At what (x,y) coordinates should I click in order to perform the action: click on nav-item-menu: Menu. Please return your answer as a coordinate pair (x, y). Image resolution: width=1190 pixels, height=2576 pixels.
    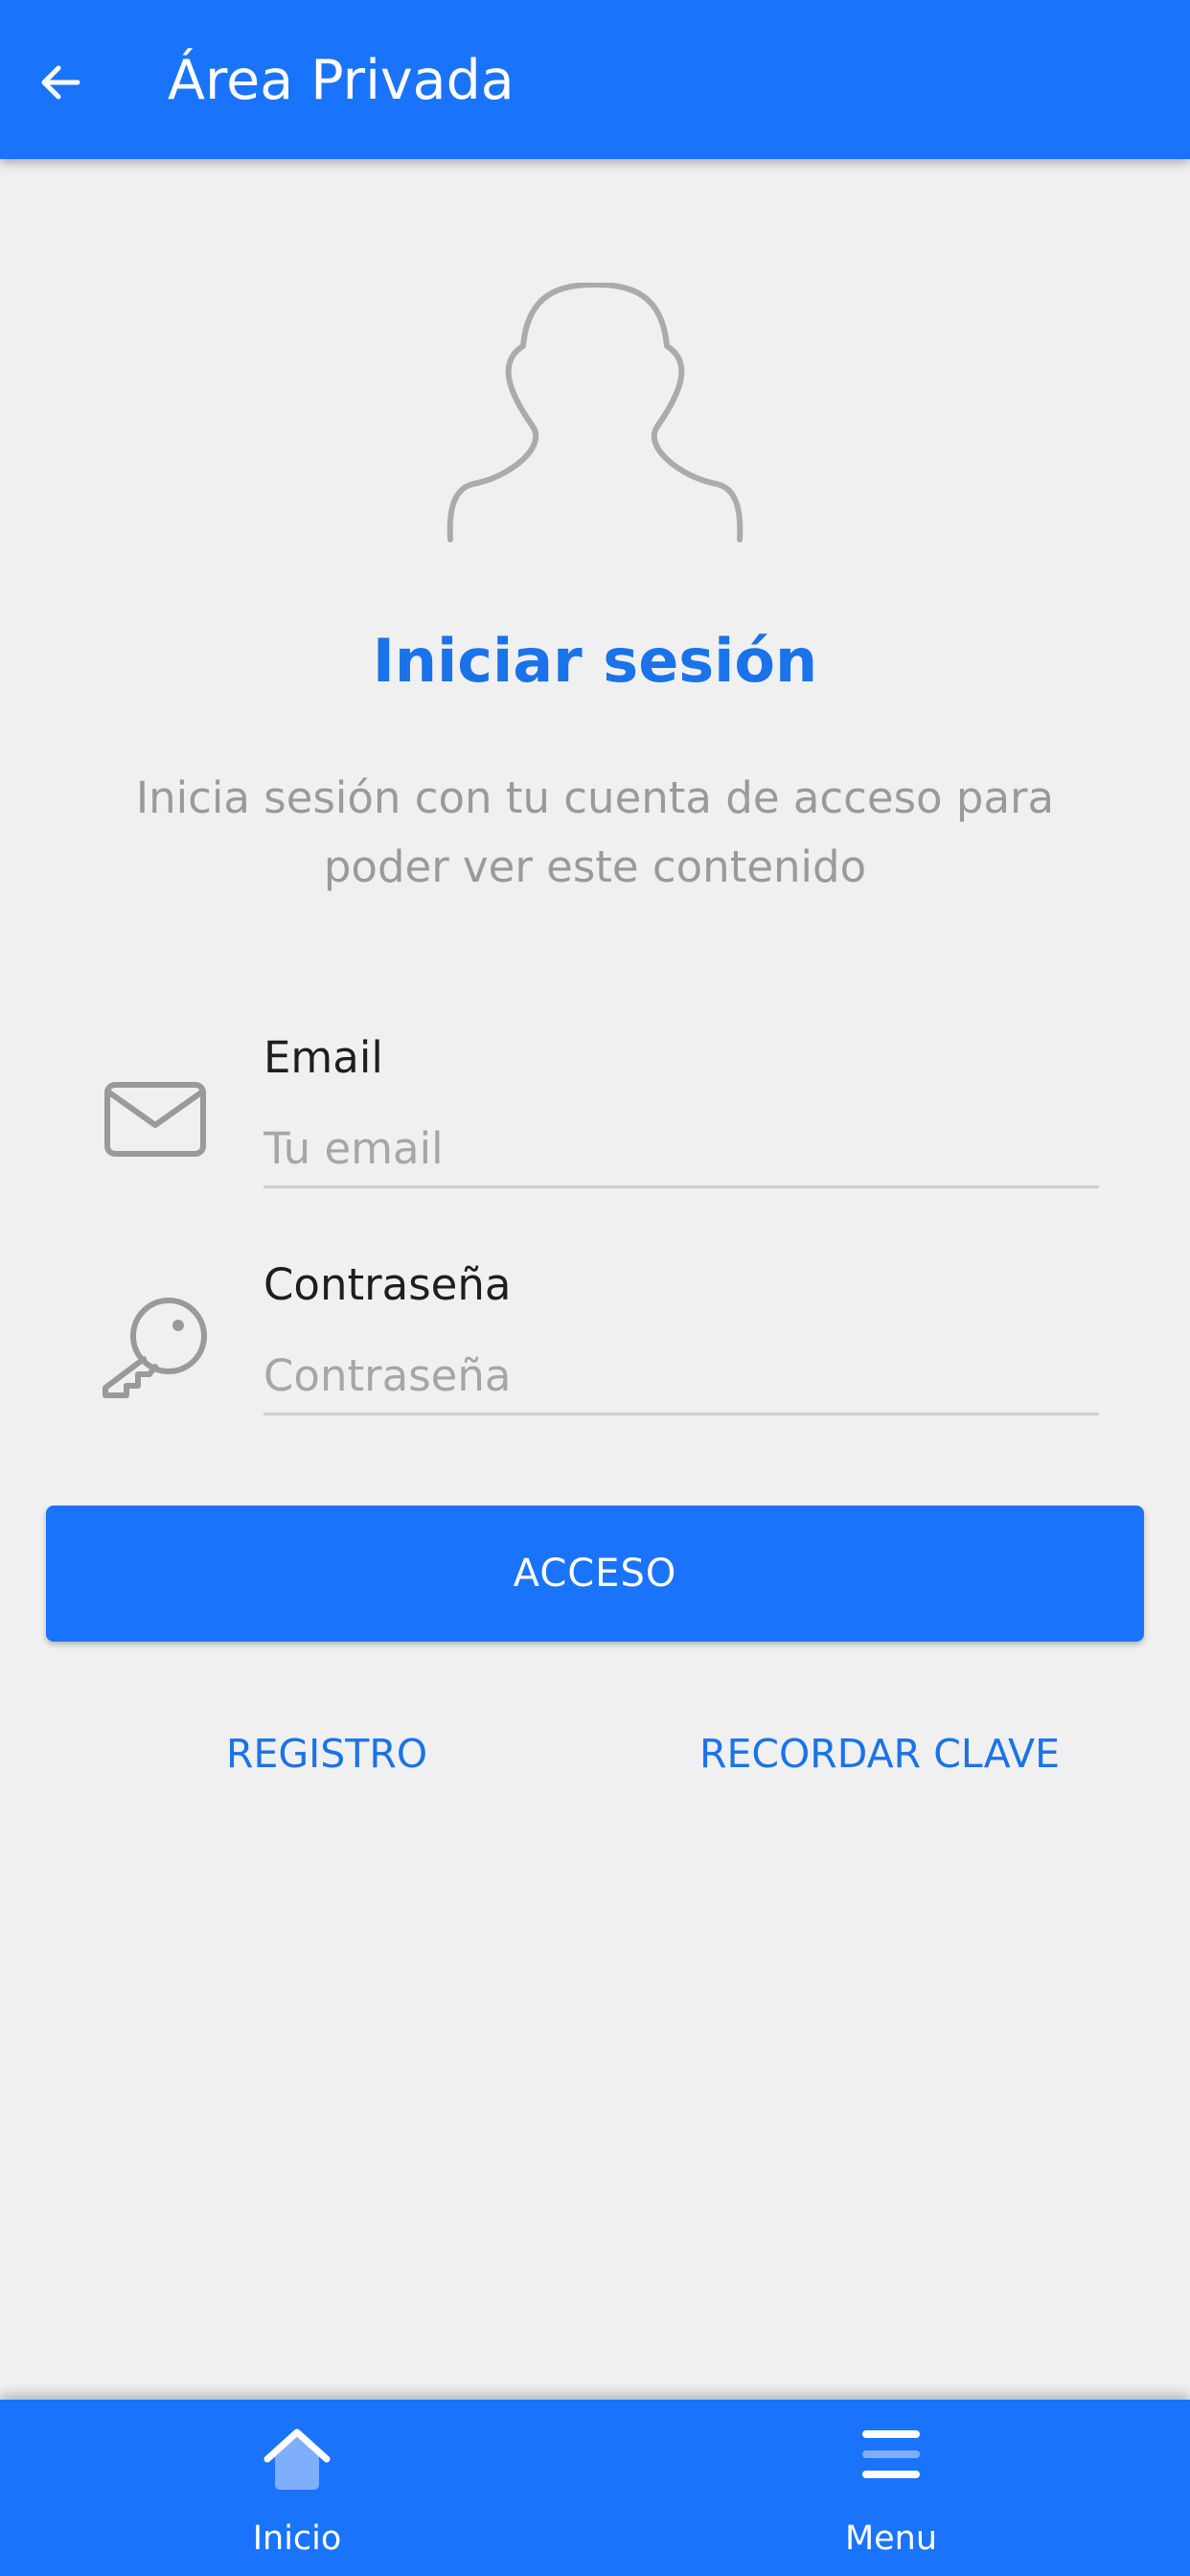
    Looking at the image, I should click on (891, 2488).